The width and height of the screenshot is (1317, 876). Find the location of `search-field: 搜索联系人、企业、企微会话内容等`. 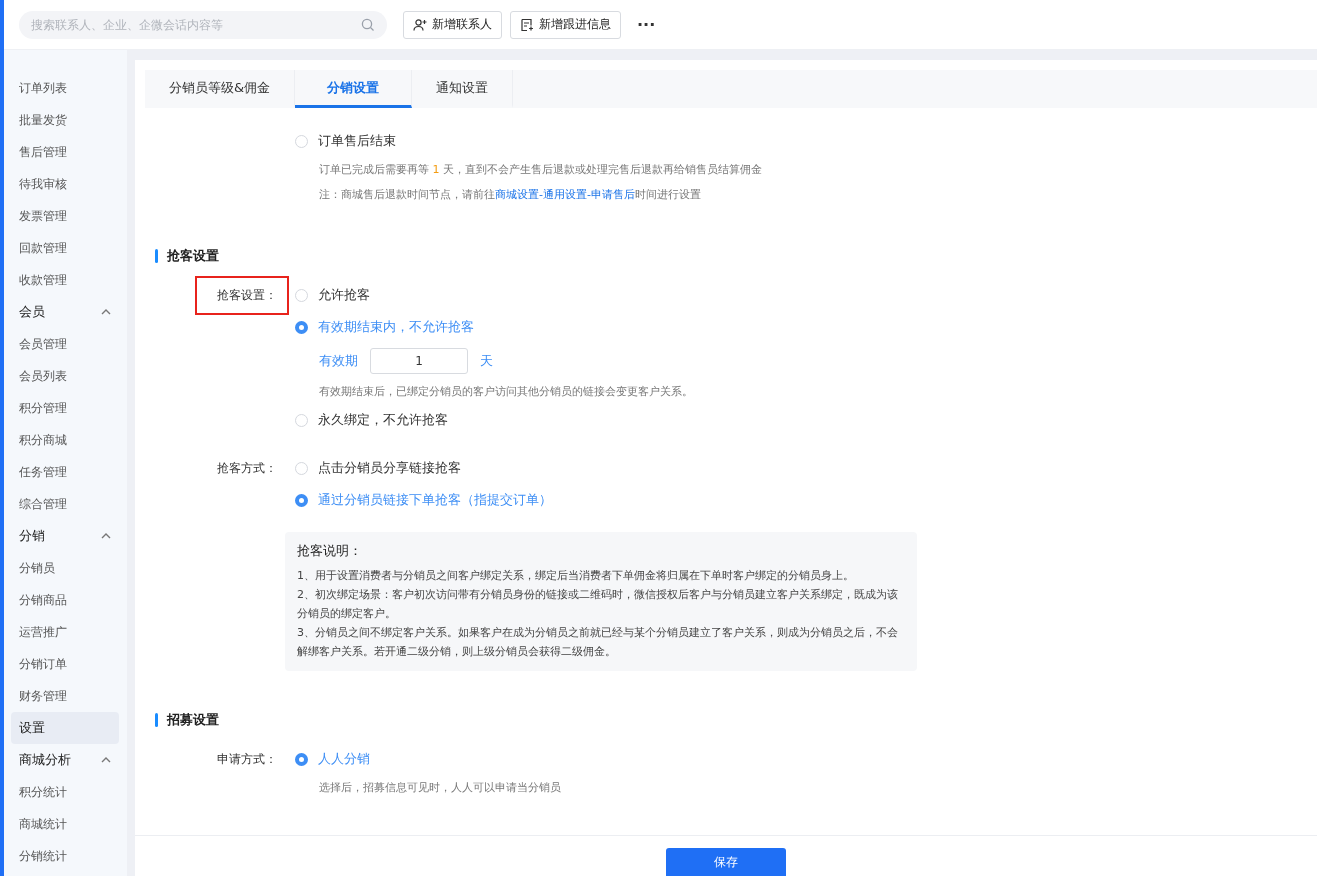

search-field: 搜索联系人、企业、企微会话内容等 is located at coordinates (203, 24).